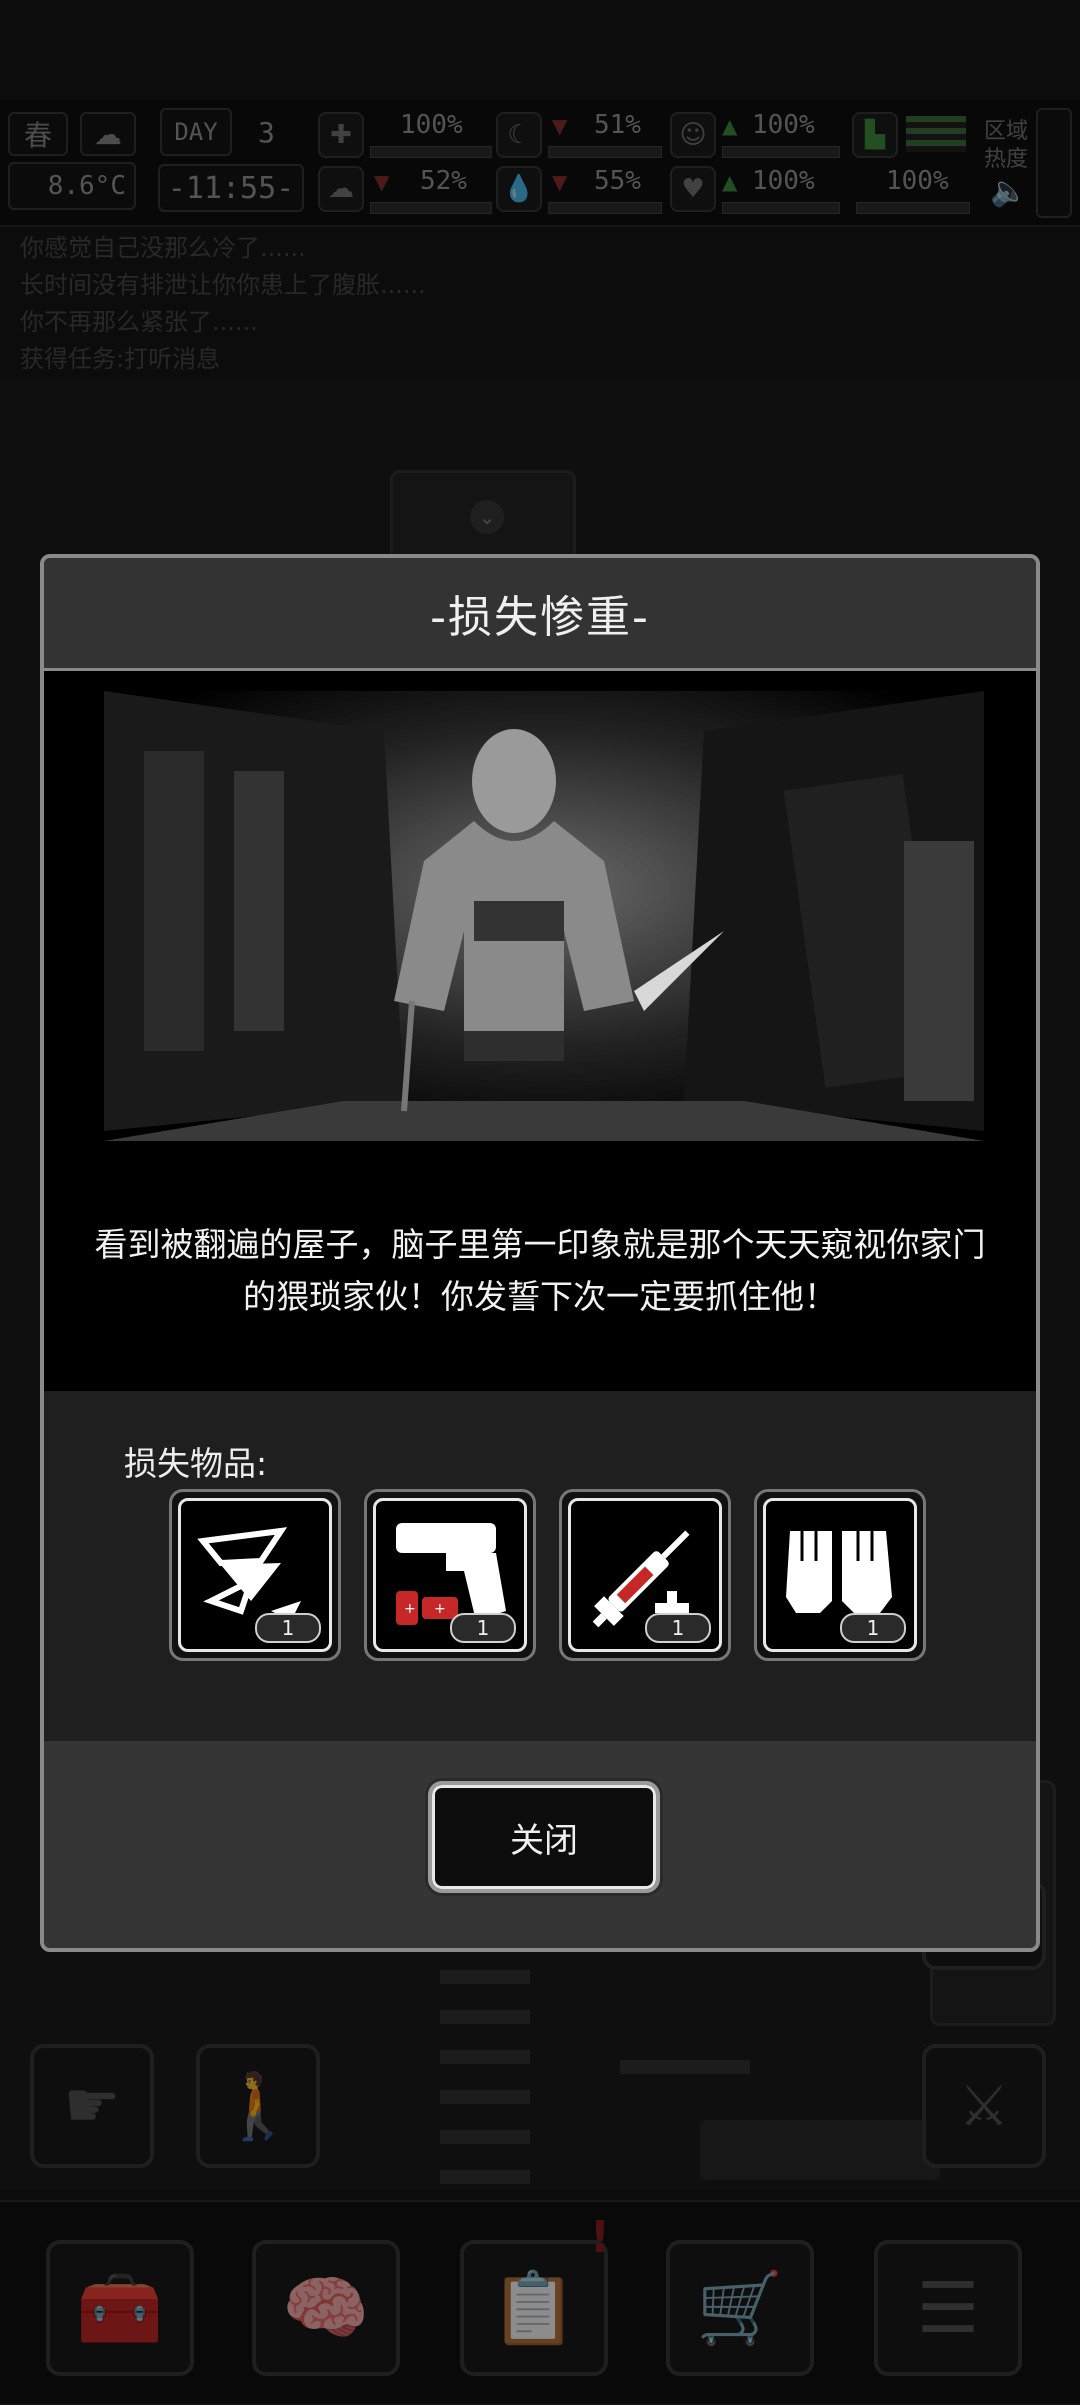 Image resolution: width=1080 pixels, height=2405 pixels. I want to click on lost-items-label: 损失物品:, so click(196, 1463).